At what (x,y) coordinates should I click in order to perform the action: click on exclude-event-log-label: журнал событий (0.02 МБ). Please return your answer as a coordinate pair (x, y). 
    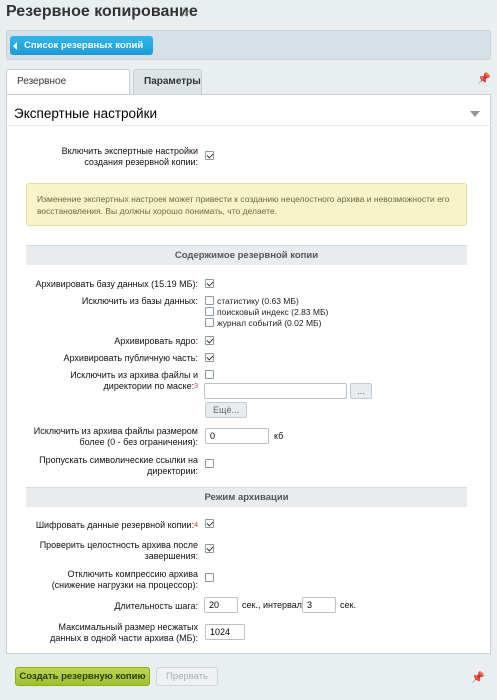
    Looking at the image, I should click on (269, 323).